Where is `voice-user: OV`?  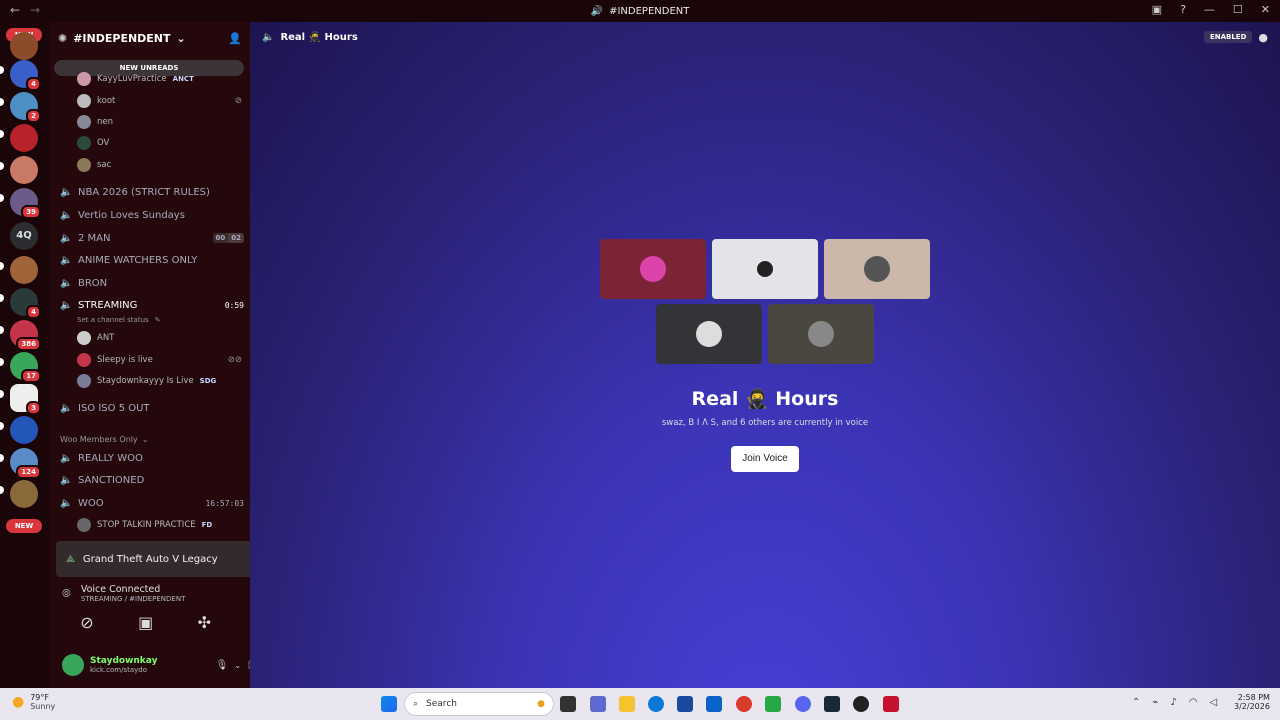 voice-user: OV is located at coordinates (159, 143).